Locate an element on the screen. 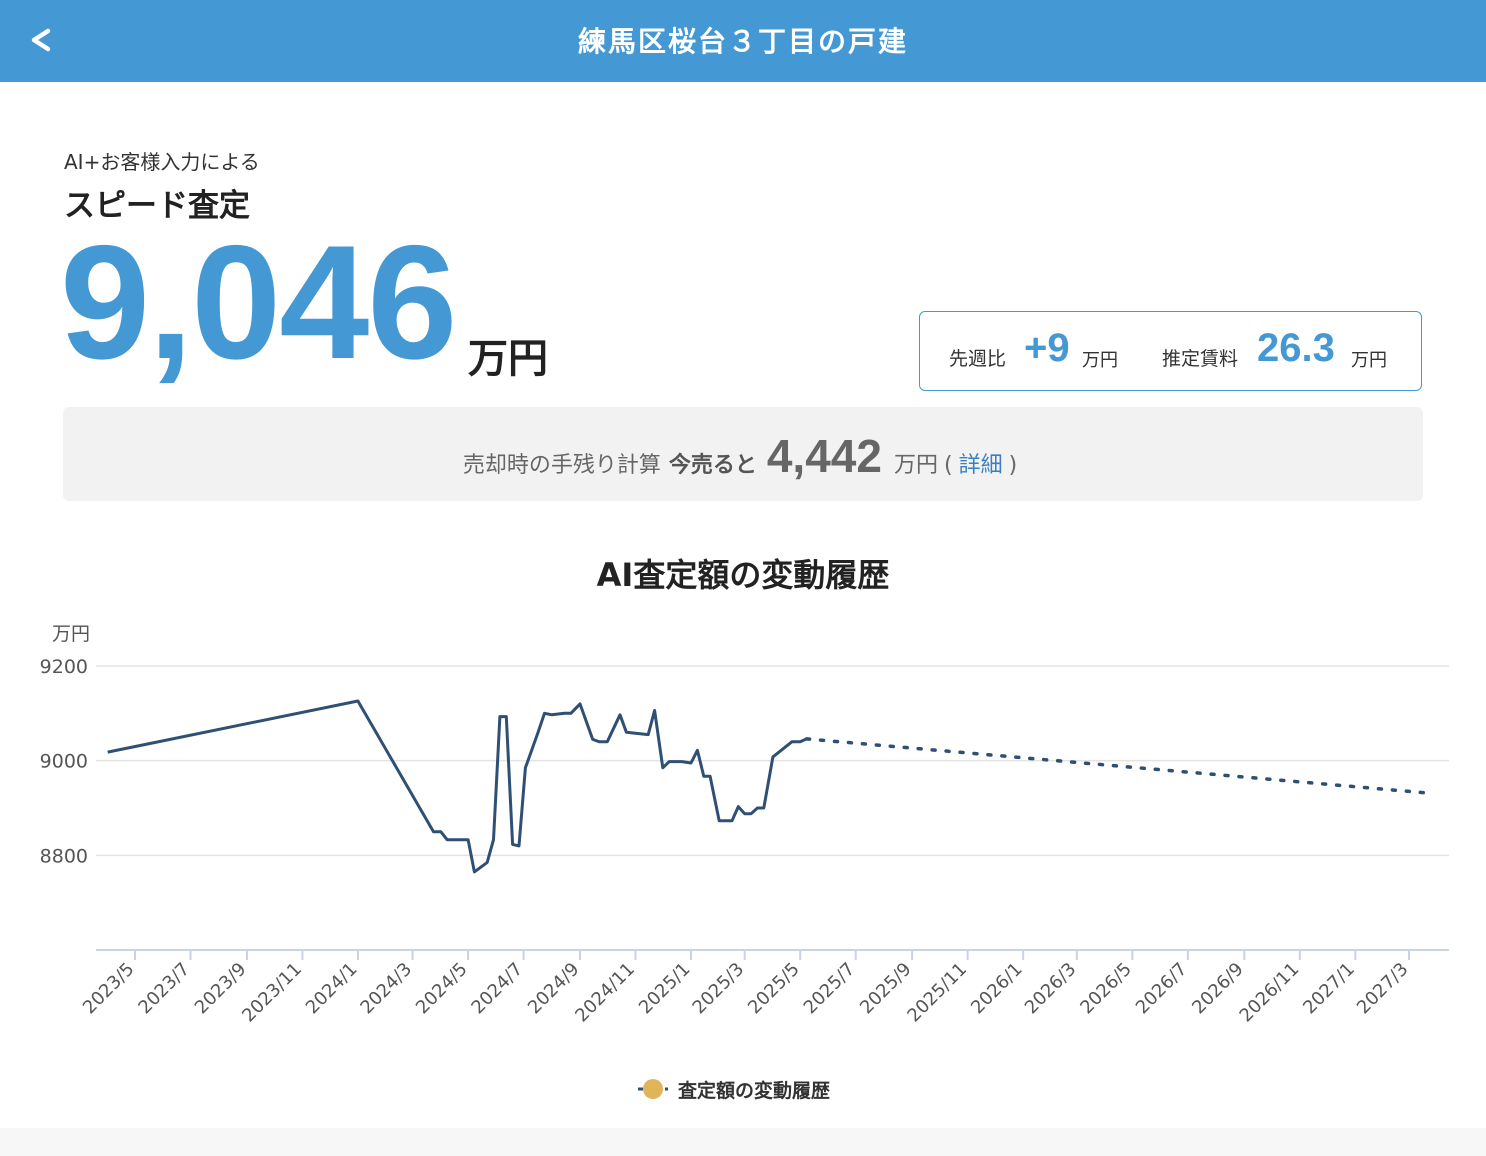  y-tick-label: 9000 is located at coordinates (64, 762).